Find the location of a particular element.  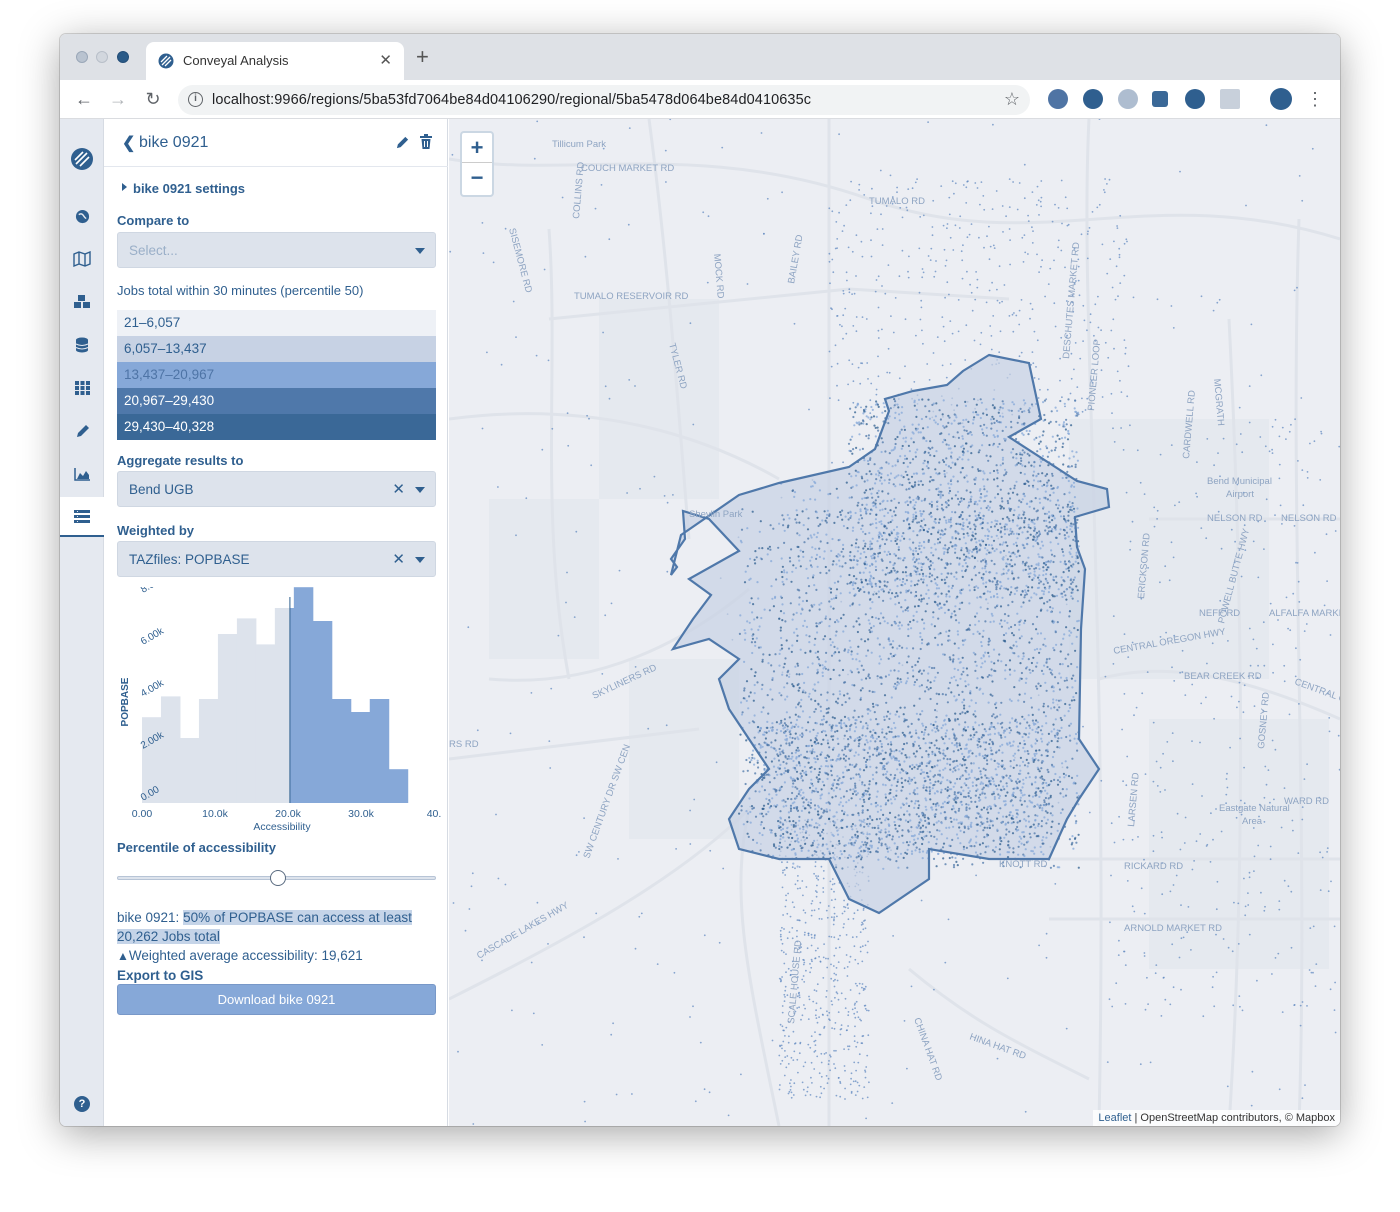

nav-edit-pencil-icon is located at coordinates (82, 431).